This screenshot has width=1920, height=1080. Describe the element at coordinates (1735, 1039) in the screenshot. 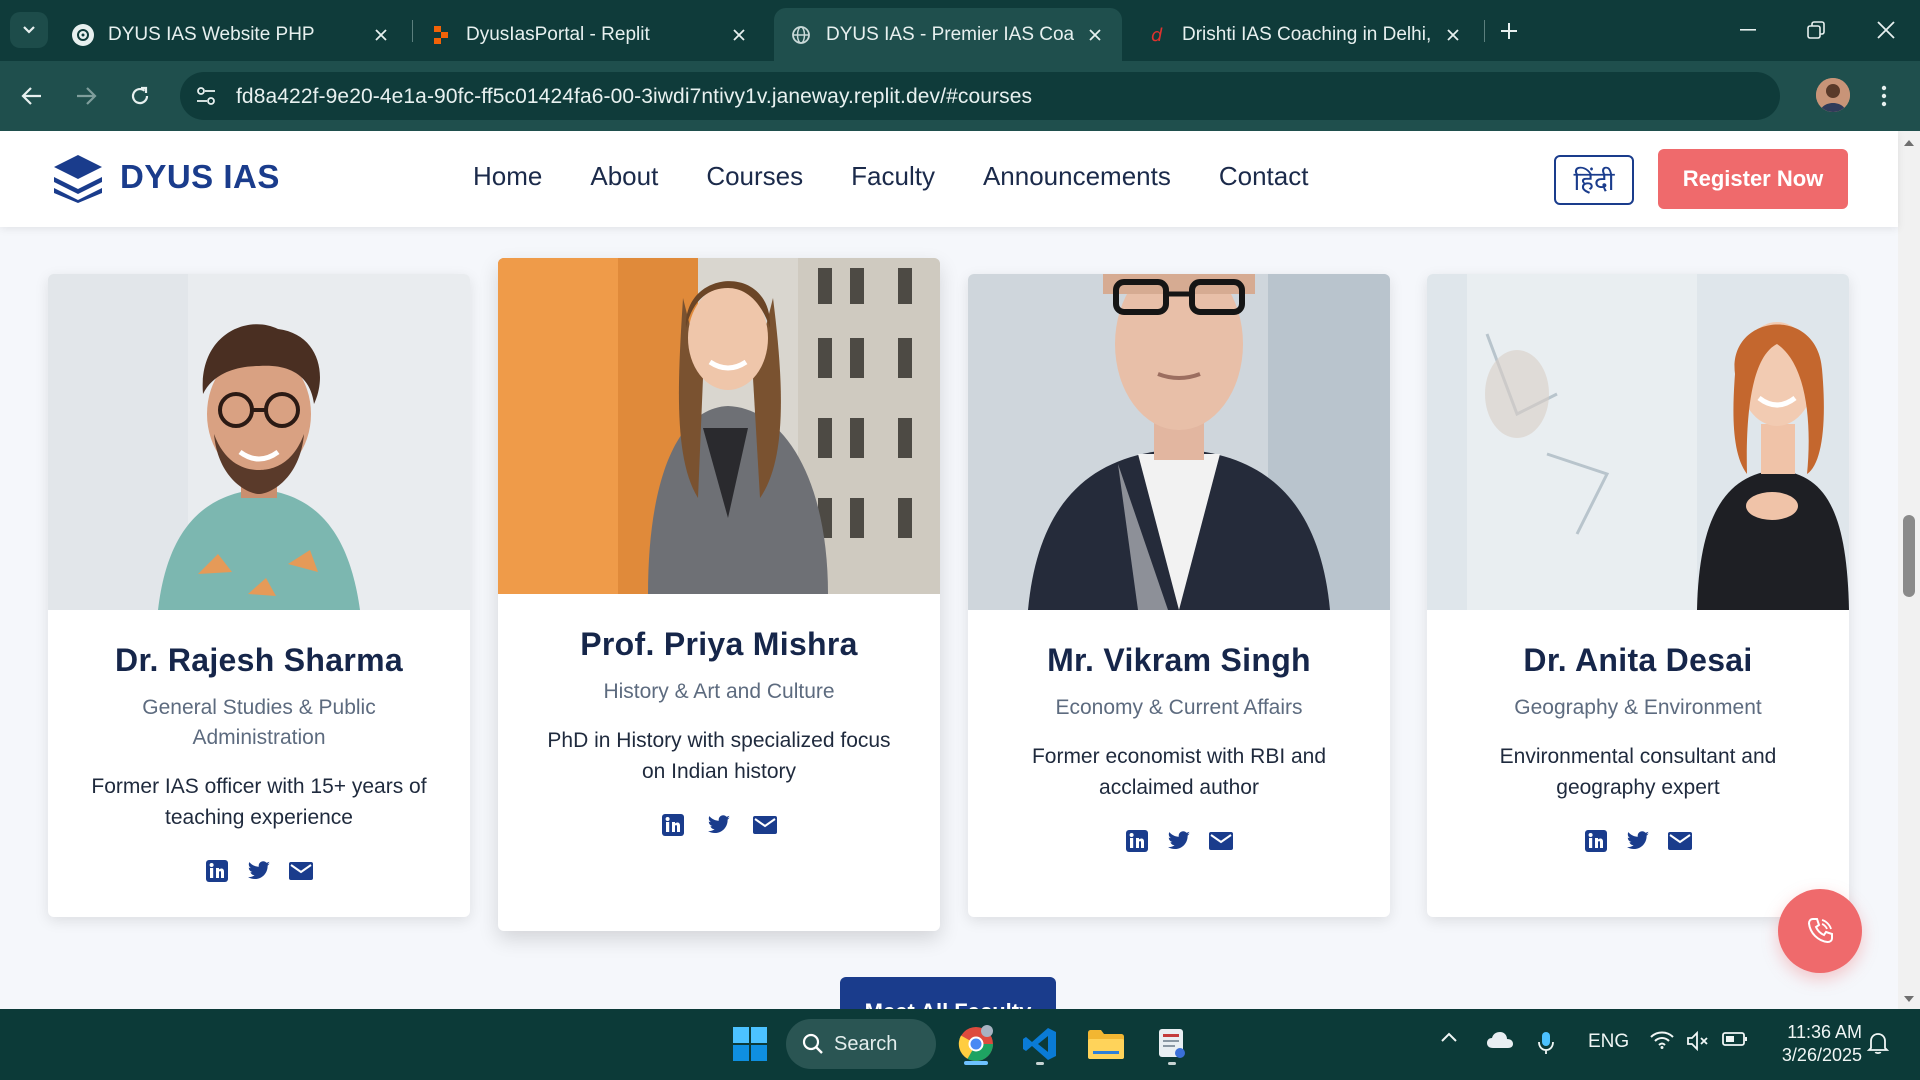

I see `battery-icon` at that location.